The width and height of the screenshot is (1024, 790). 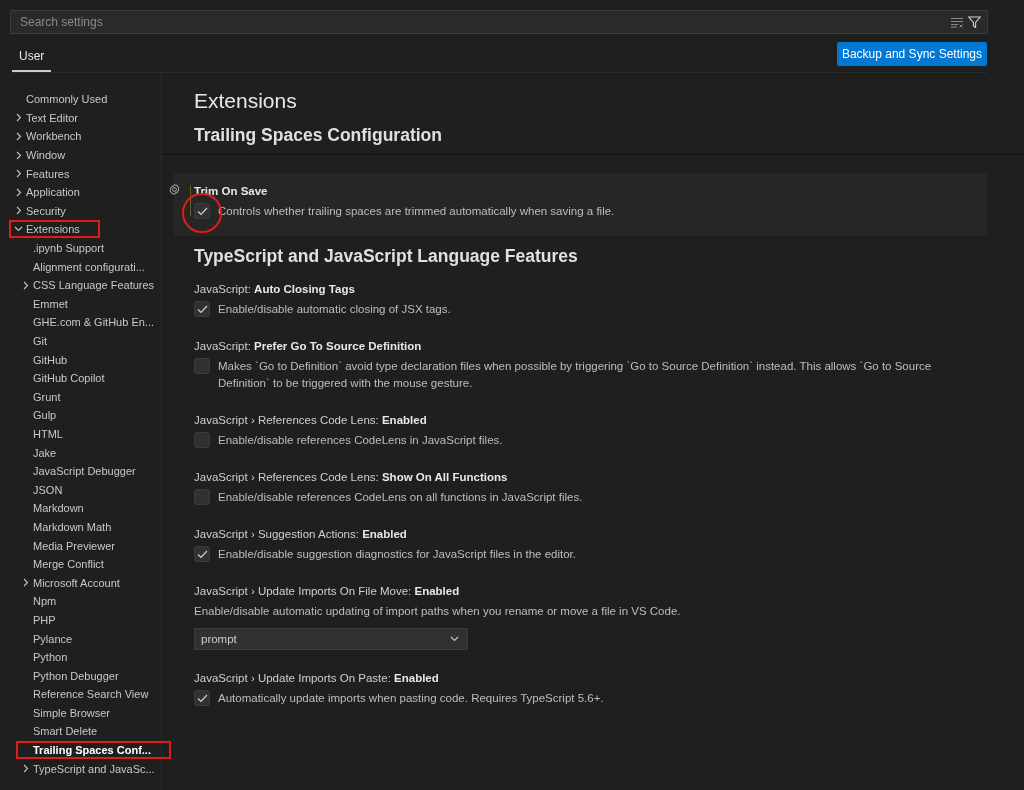 I want to click on sidebar-item: Workbench, so click(x=54, y=136).